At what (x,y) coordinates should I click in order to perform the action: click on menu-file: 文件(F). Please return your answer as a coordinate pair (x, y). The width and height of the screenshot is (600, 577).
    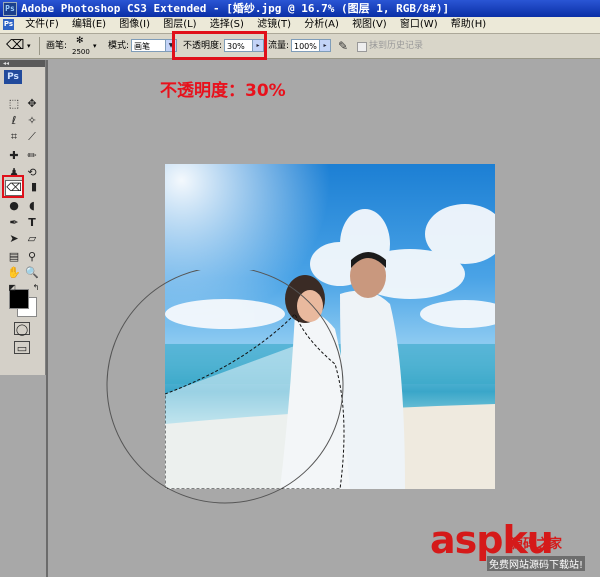
    Looking at the image, I should click on (42, 25).